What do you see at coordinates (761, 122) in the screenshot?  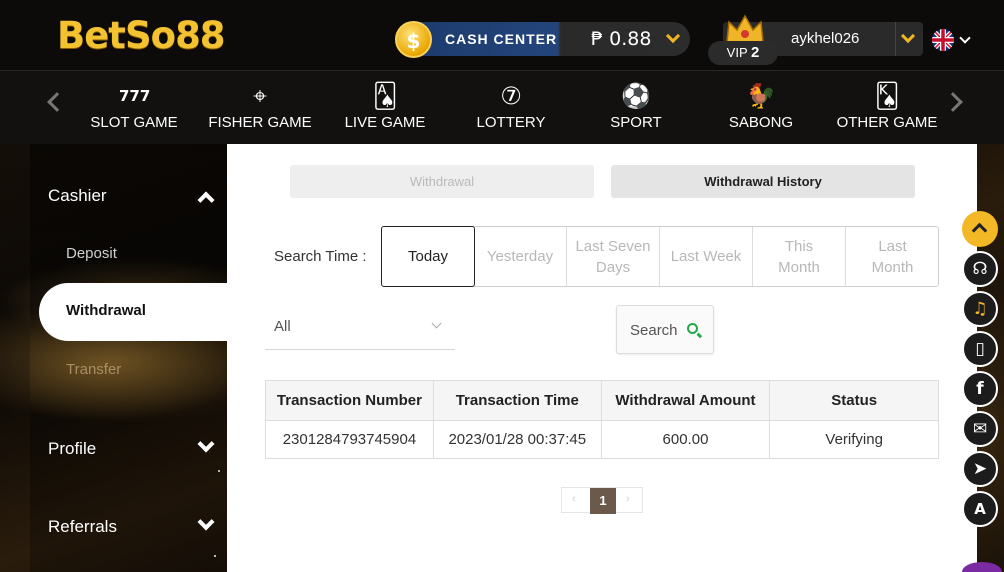 I see `nav-label: SABONG` at bounding box center [761, 122].